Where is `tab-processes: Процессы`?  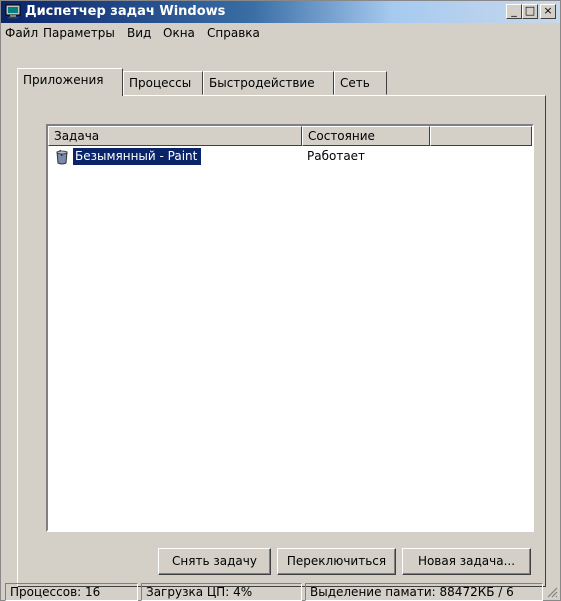
tab-processes: Процессы is located at coordinates (163, 83).